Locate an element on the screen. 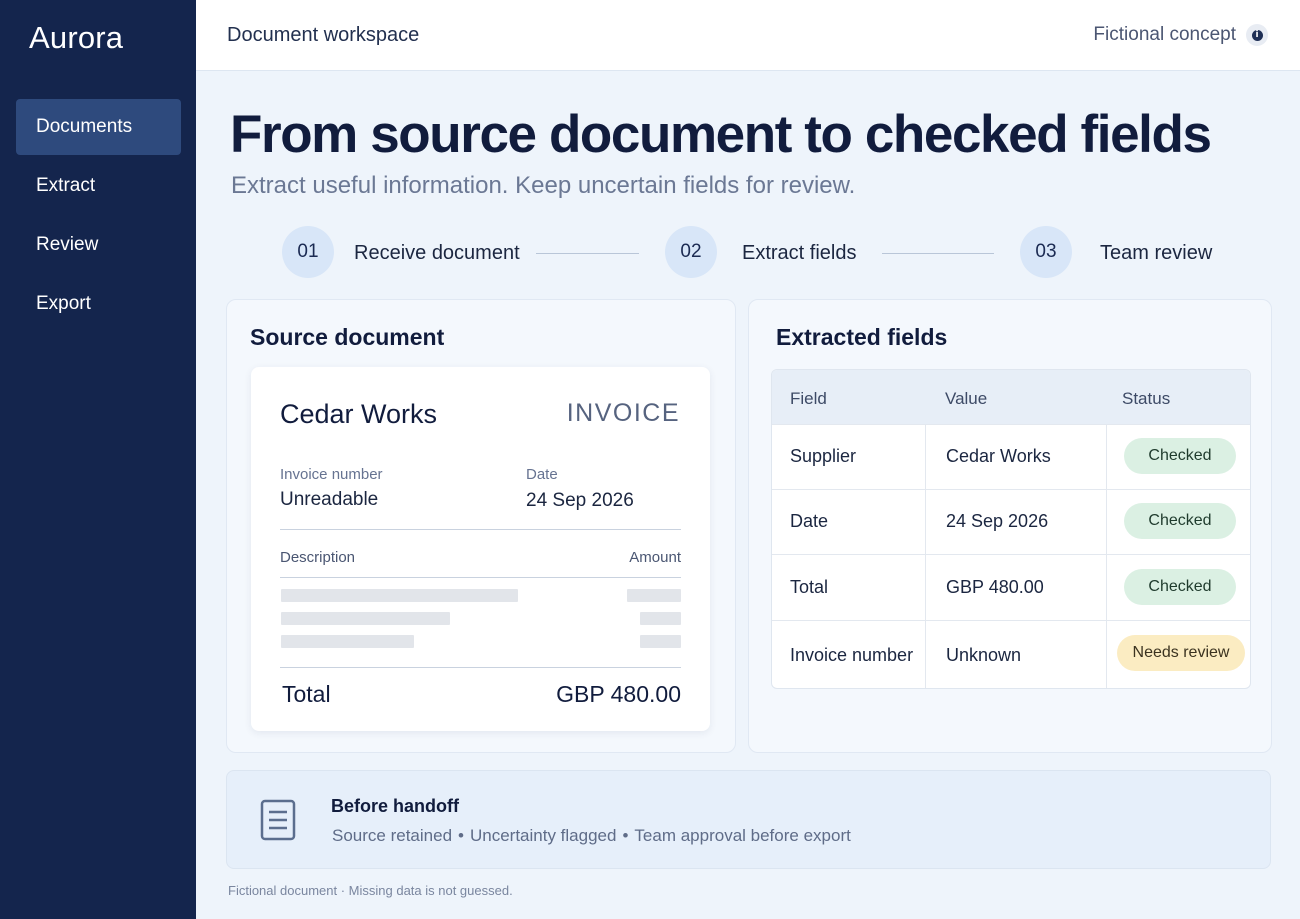 This screenshot has width=1300, height=919. sidebar-nav: Documents Extract Review Export is located at coordinates (98, 217).